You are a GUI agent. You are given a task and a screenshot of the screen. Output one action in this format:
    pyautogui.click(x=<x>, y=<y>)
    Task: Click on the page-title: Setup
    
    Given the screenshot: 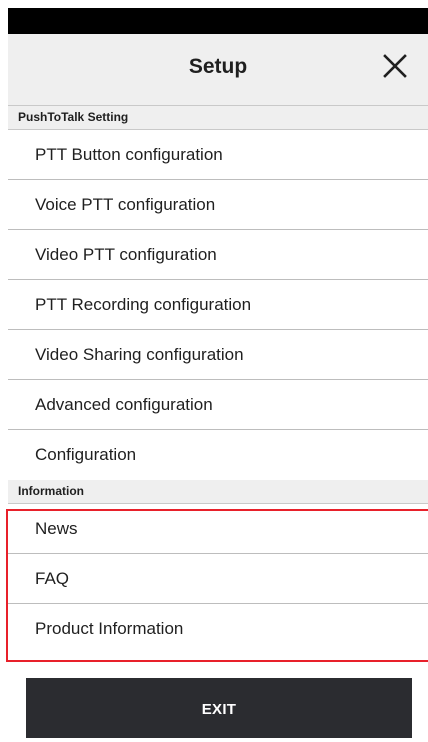 What is the action you would take?
    pyautogui.click(x=218, y=66)
    